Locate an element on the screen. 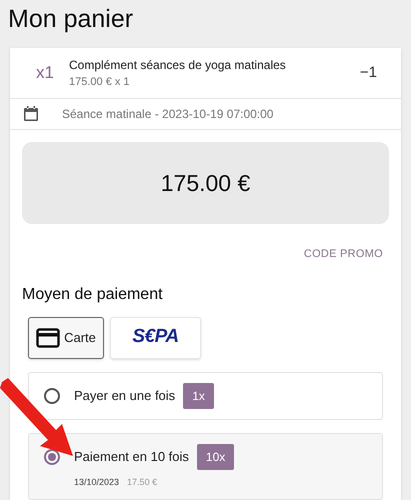 The height and width of the screenshot is (500, 411). payment-heading: Moyen de paiement is located at coordinates (93, 294).